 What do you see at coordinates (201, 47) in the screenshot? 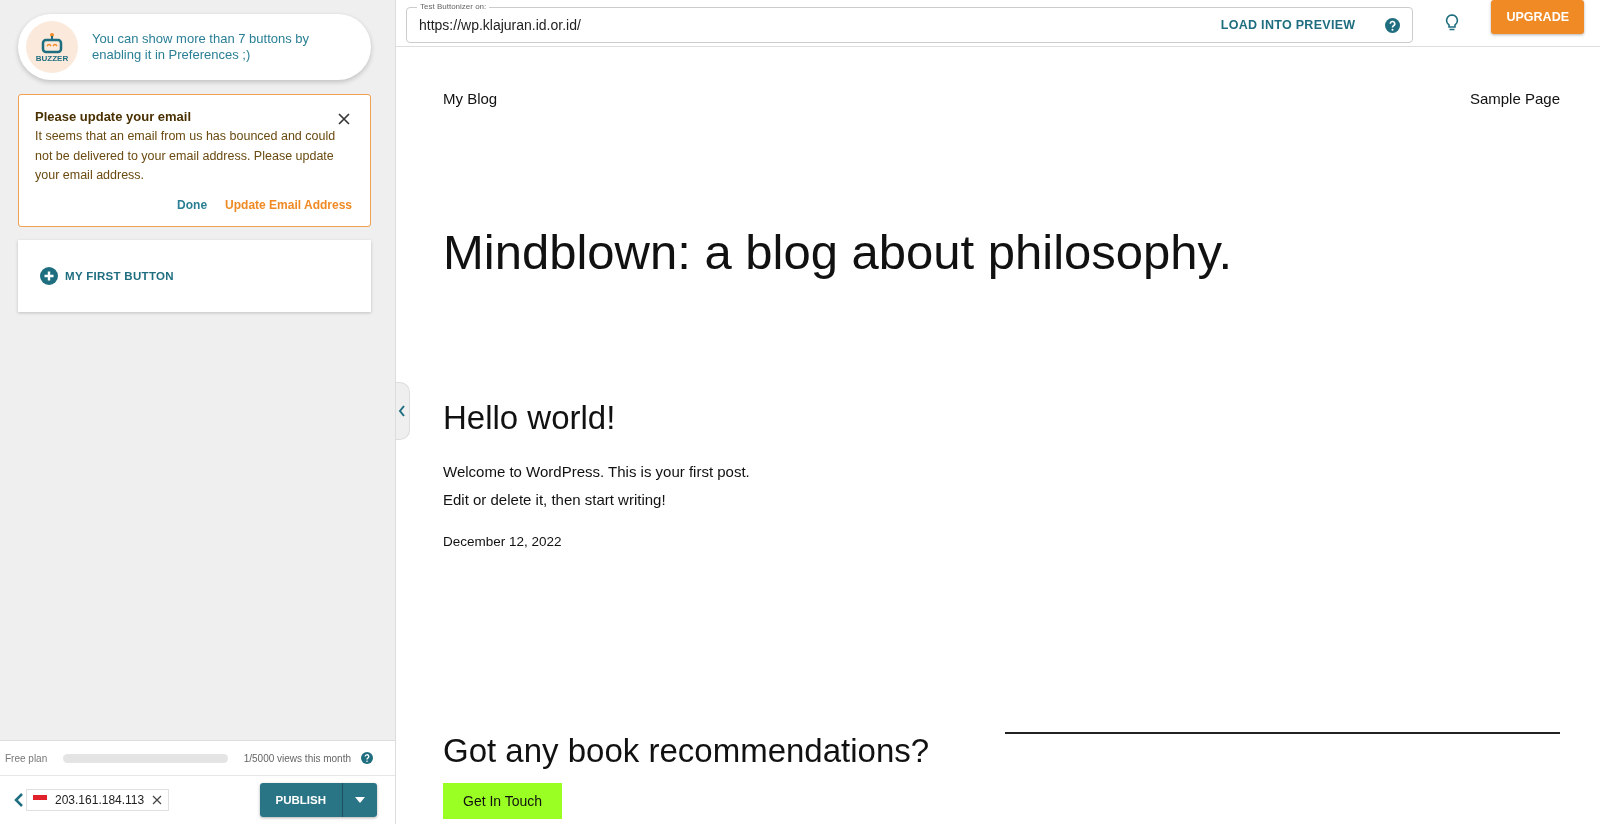
I see `tip-text: You can show more than 7 buttons by enabling it in Preferences ;)` at bounding box center [201, 47].